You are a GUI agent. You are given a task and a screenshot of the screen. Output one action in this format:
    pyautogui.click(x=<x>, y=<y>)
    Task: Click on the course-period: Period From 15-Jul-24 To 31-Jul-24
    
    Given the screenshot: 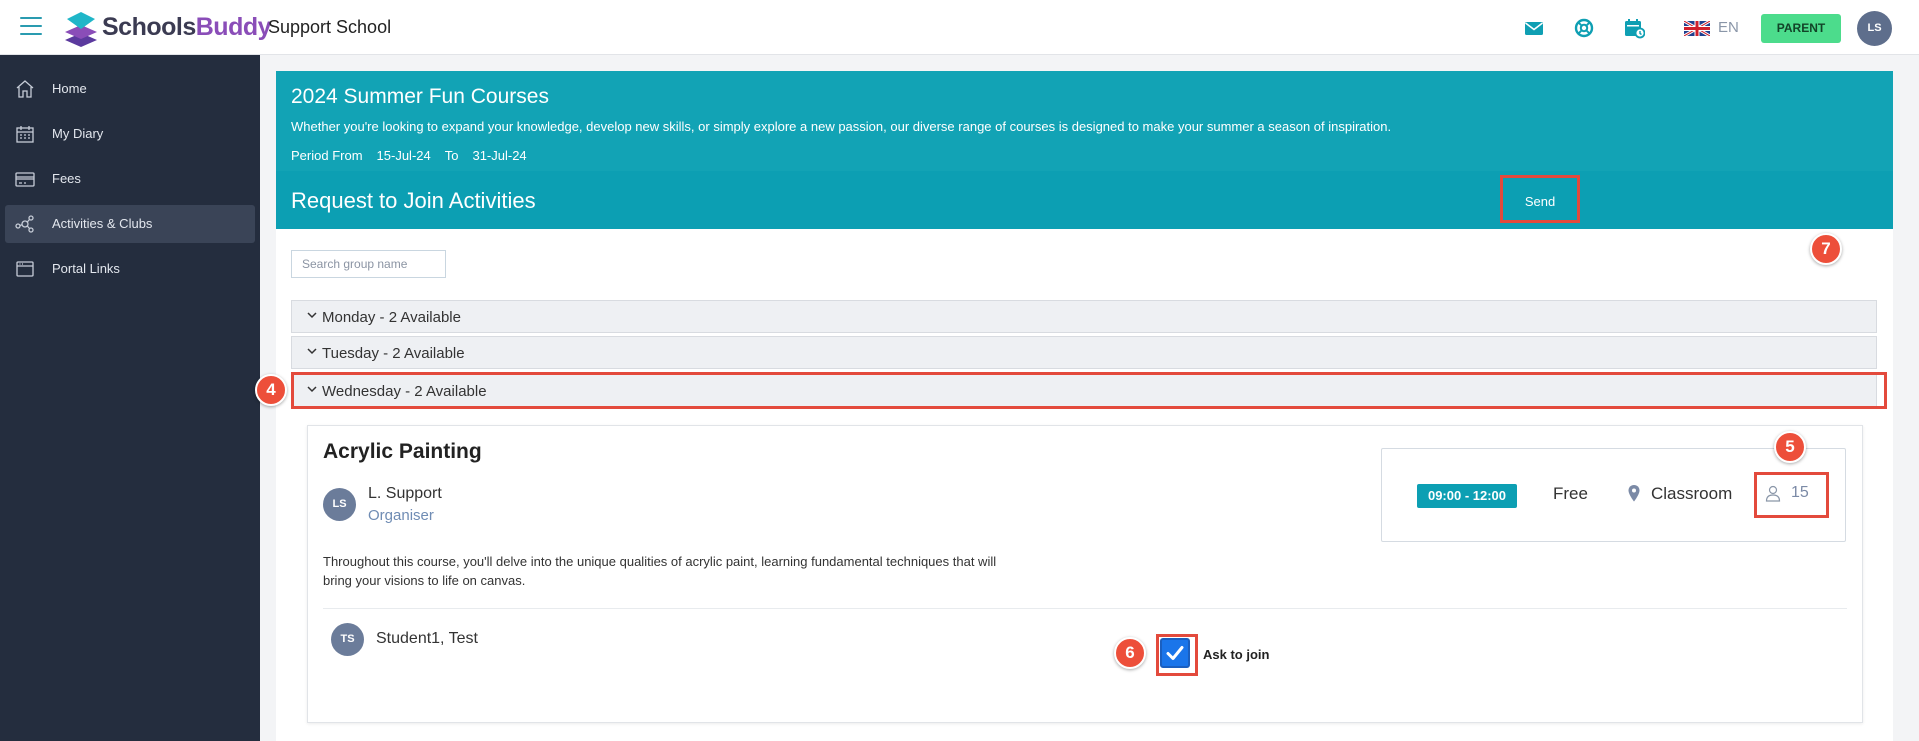 What is the action you would take?
    pyautogui.click(x=416, y=155)
    